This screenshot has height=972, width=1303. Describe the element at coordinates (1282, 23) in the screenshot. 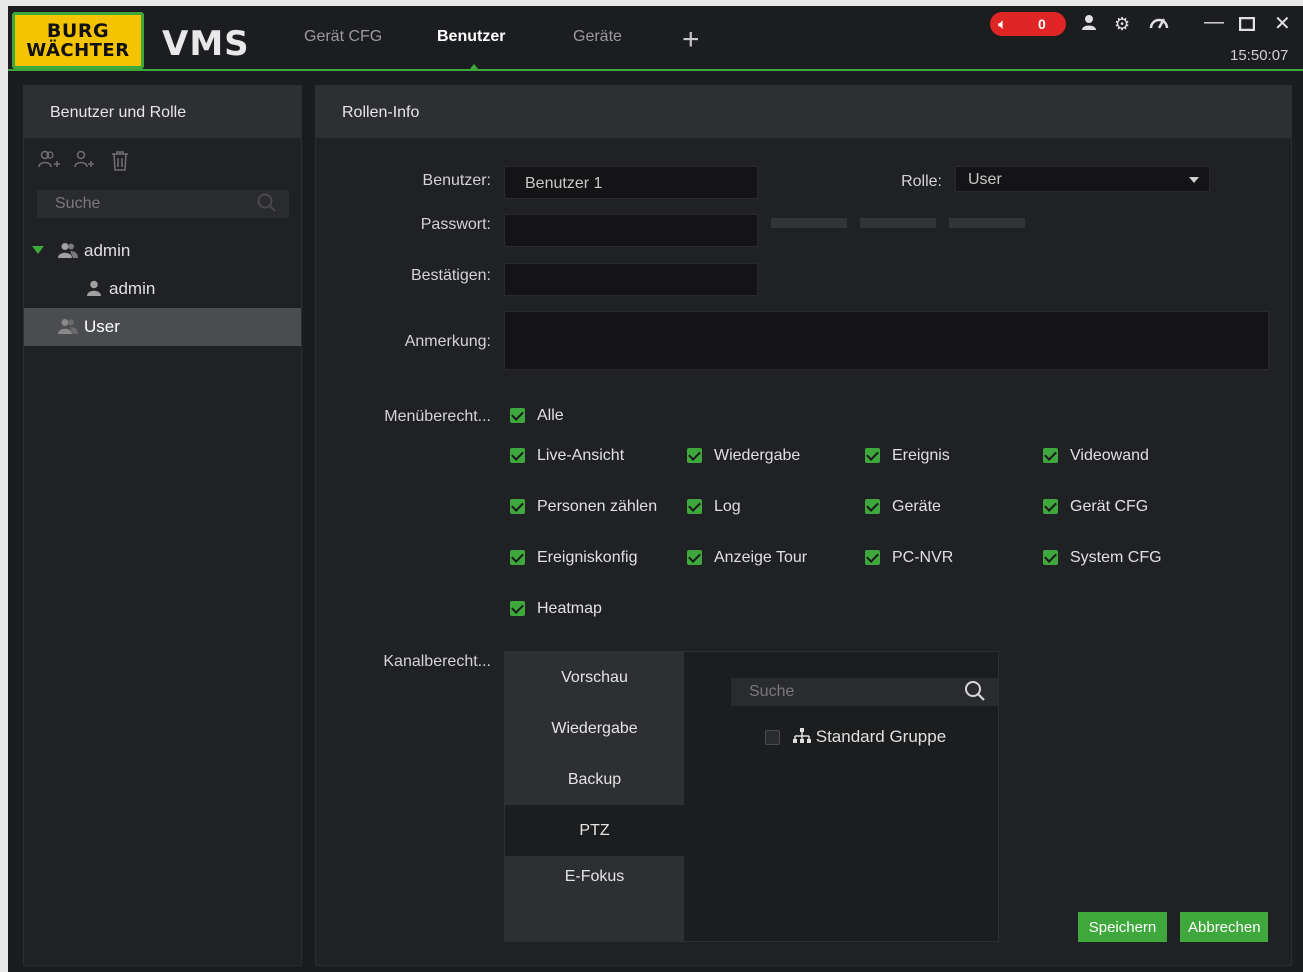

I see `close-icon: ✕` at that location.